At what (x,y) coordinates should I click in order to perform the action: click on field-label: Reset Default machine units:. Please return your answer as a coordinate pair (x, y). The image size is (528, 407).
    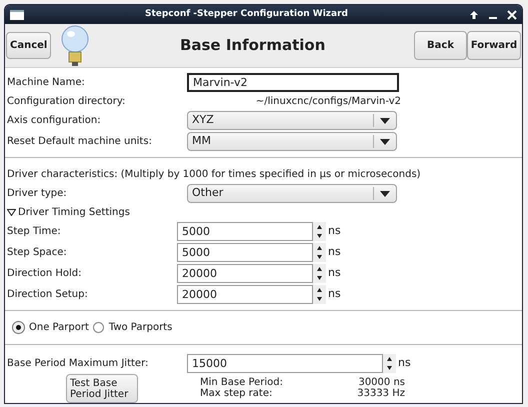
    Looking at the image, I should click on (80, 142).